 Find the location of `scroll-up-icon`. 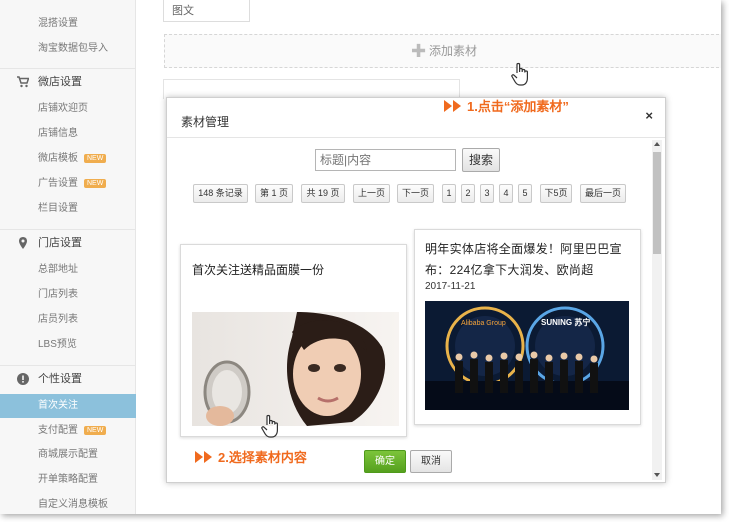

scroll-up-icon is located at coordinates (657, 144).